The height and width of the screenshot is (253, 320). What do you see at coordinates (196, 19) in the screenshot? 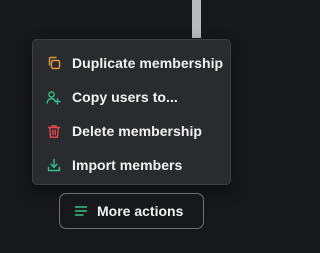
I see `scrollbar-thumb` at bounding box center [196, 19].